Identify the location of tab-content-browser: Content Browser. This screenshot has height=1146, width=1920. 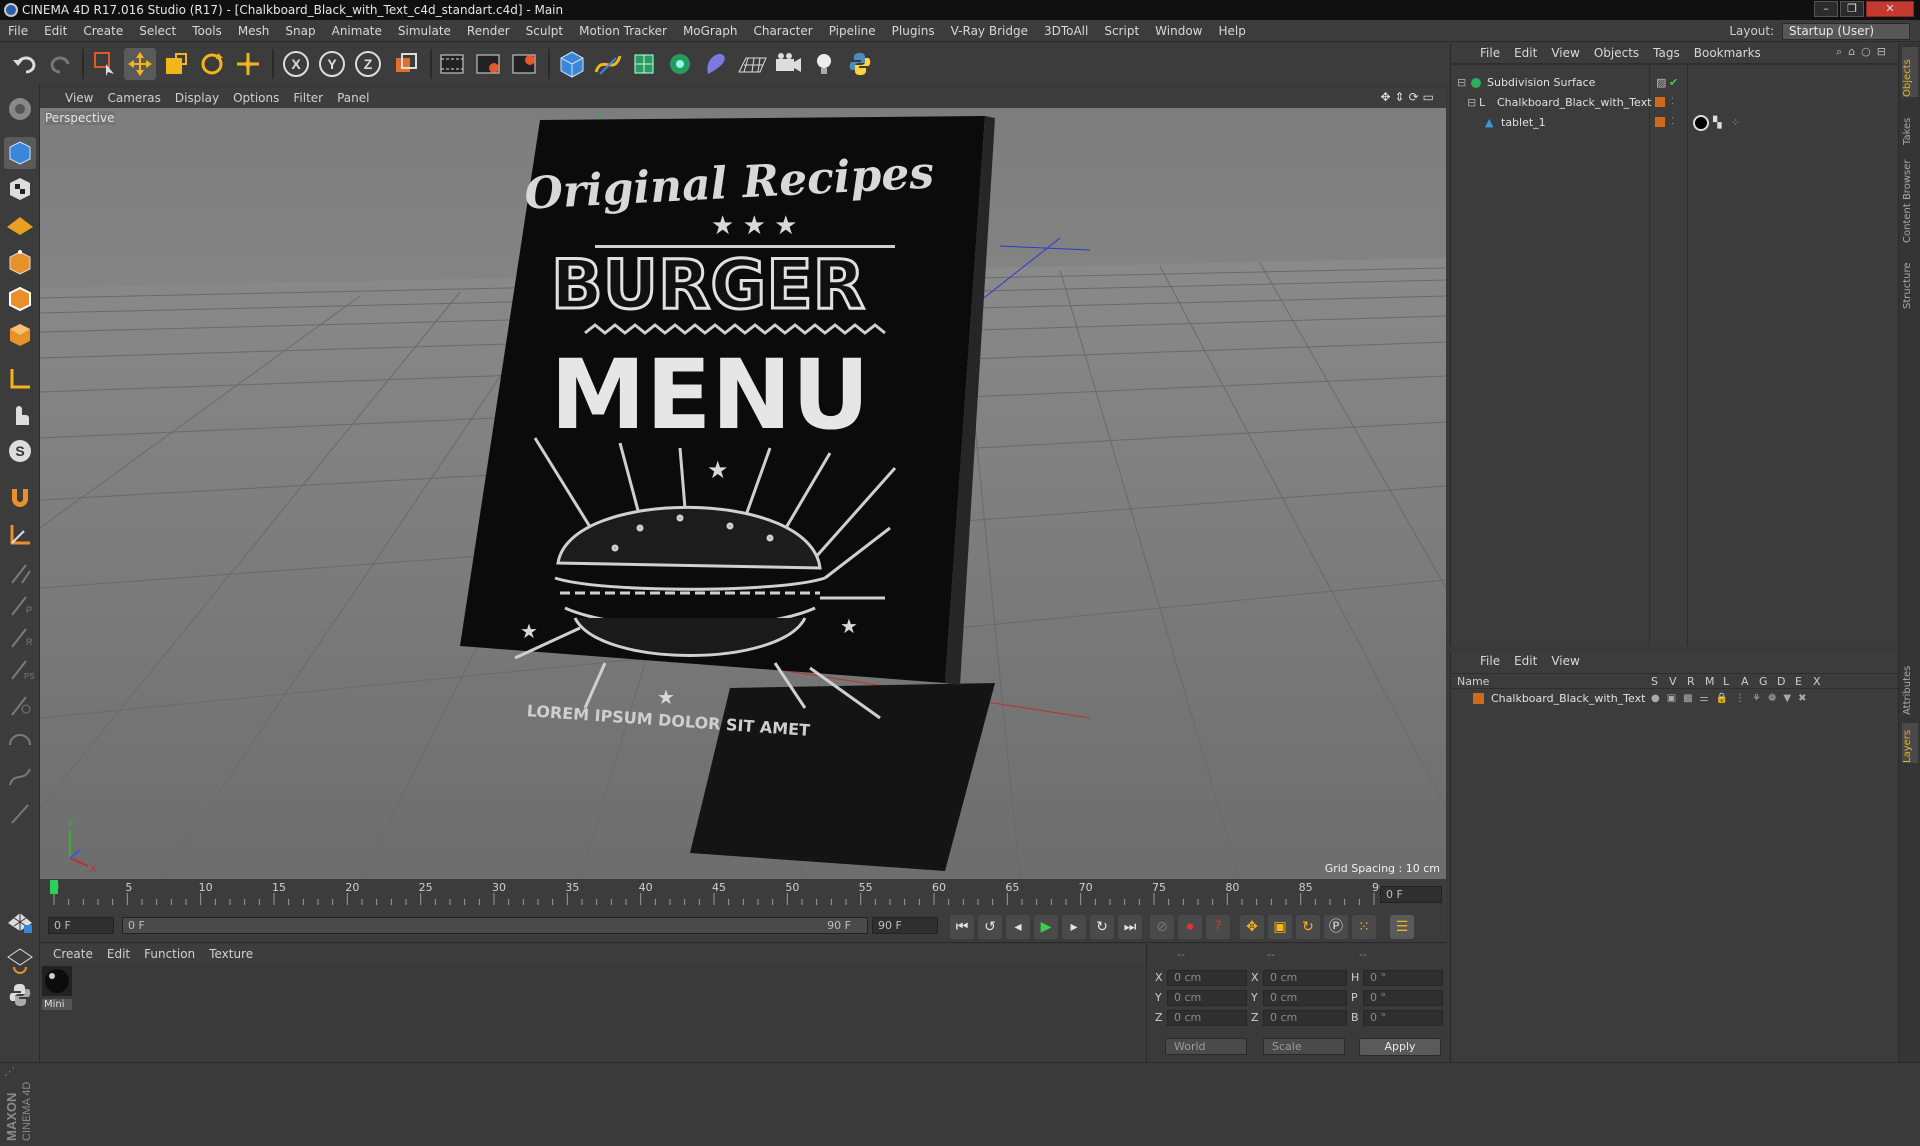
(1910, 198).